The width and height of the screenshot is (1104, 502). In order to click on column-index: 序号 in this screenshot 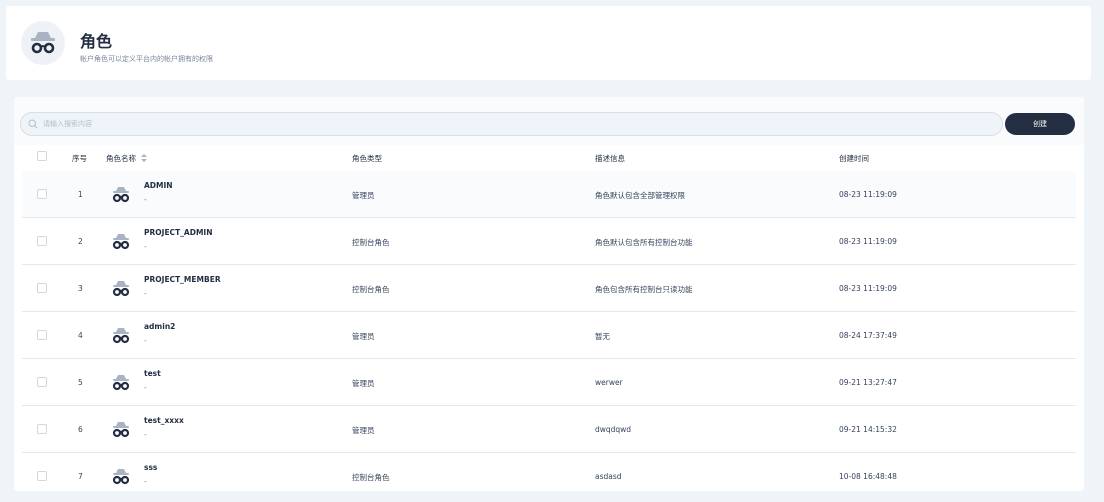, I will do `click(79, 158)`.